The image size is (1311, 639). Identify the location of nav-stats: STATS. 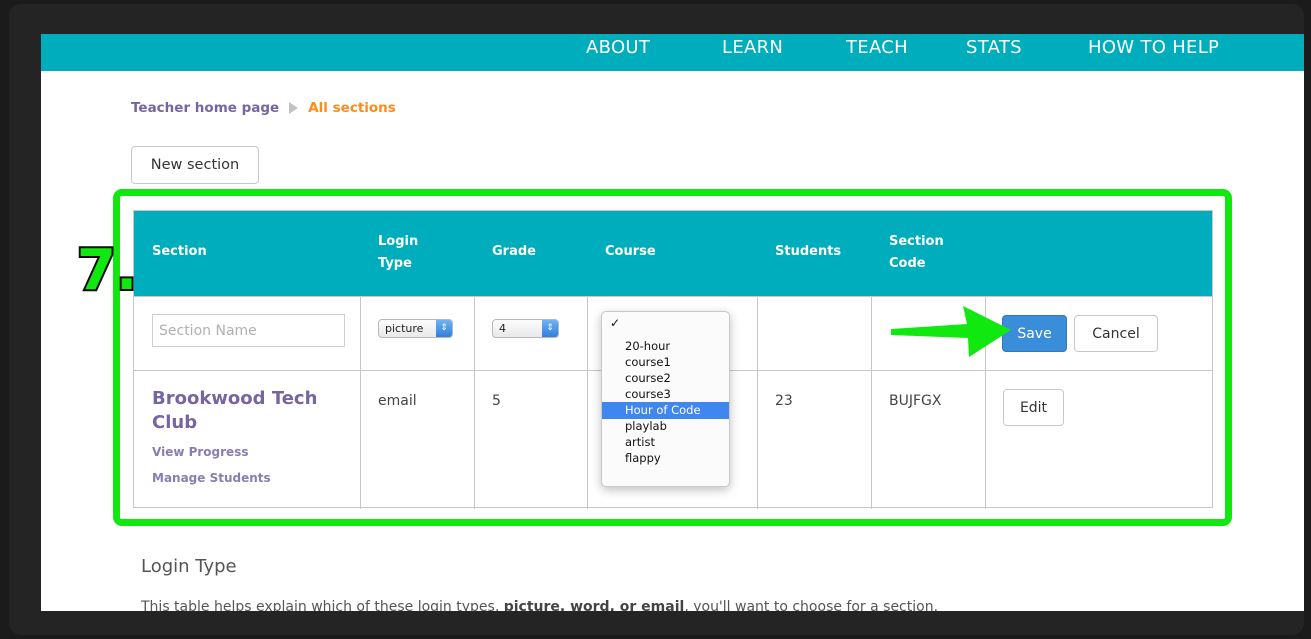
(994, 47).